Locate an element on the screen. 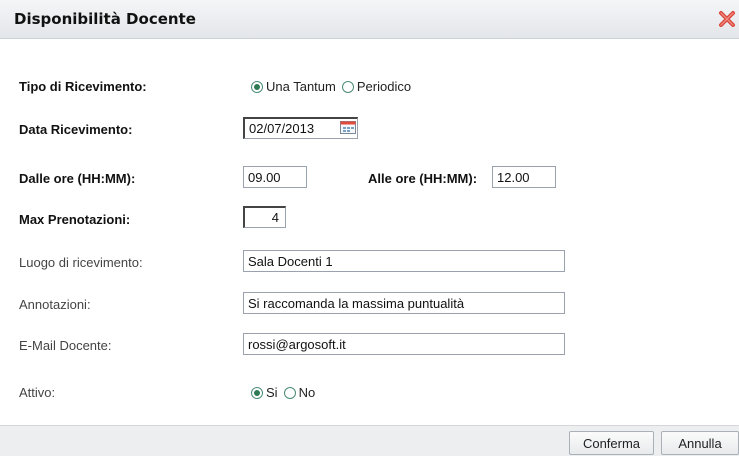  radio-no: No is located at coordinates (299, 392).